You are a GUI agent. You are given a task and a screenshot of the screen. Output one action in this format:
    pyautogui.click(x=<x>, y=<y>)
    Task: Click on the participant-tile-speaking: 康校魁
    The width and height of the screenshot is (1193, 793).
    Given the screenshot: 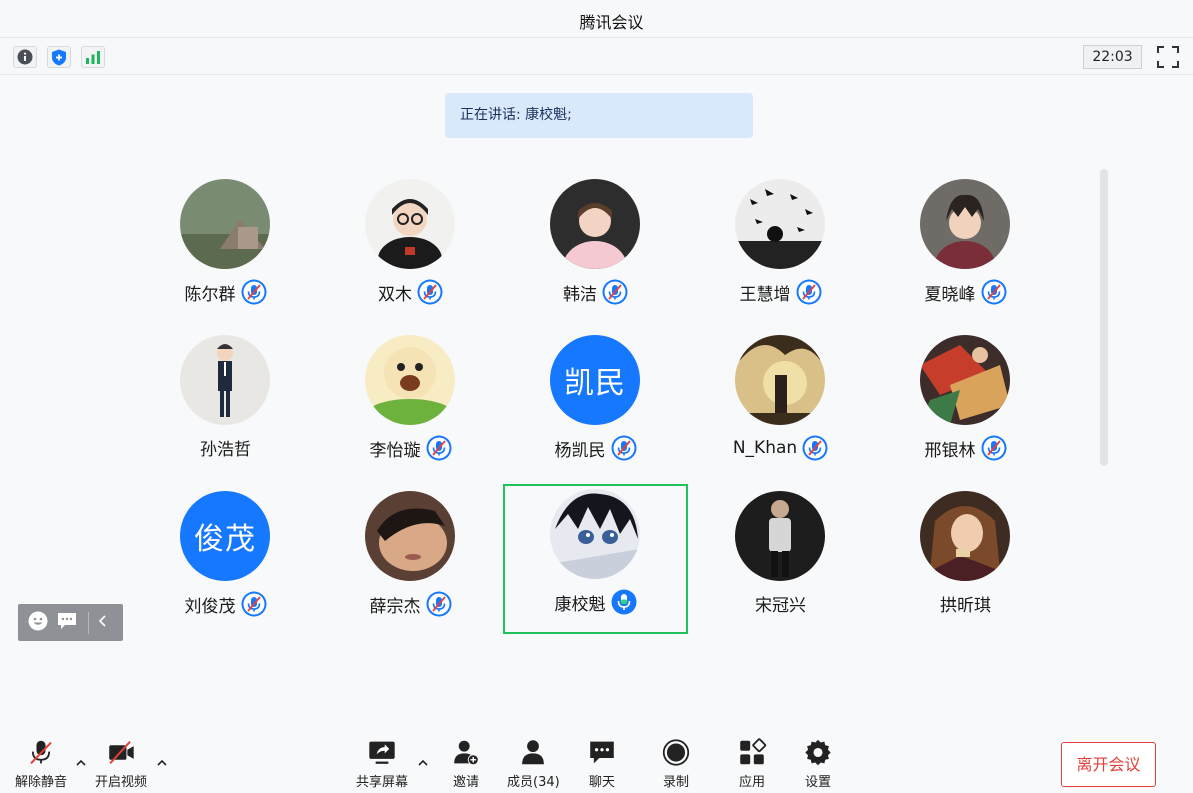 What is the action you would take?
    pyautogui.click(x=595, y=559)
    